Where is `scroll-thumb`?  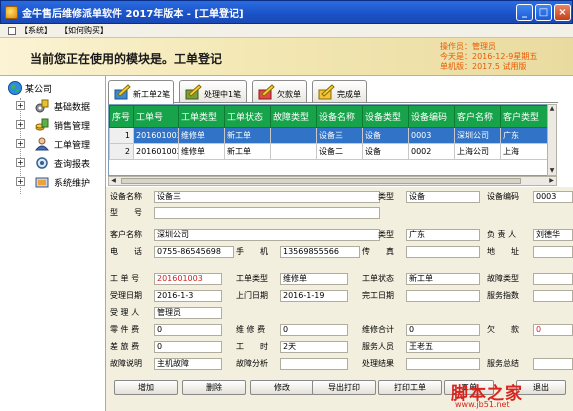
scroll-thumb is located at coordinates (321, 181).